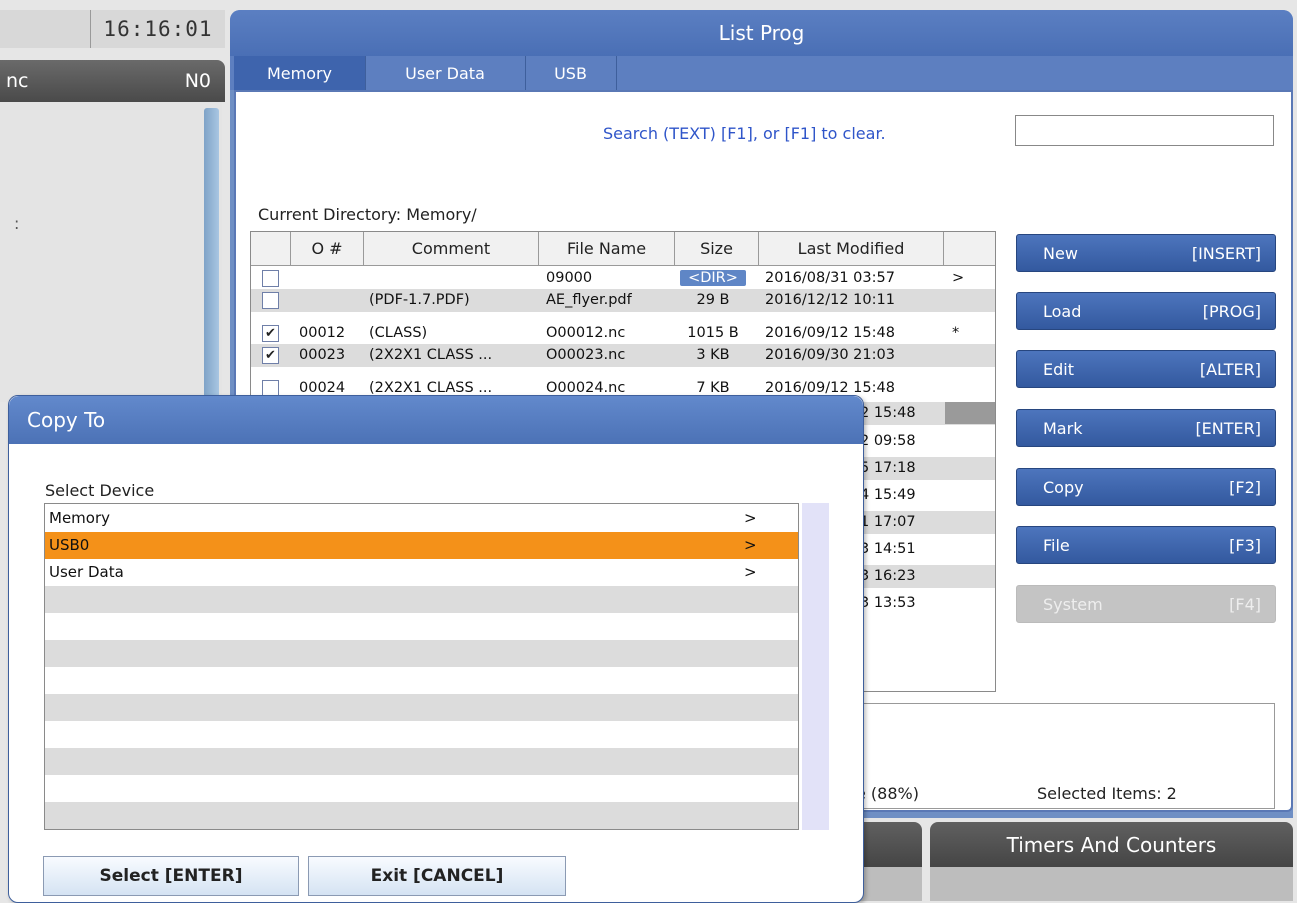  Describe the element at coordinates (17, 81) in the screenshot. I see `left-panel-header-label: nc` at that location.